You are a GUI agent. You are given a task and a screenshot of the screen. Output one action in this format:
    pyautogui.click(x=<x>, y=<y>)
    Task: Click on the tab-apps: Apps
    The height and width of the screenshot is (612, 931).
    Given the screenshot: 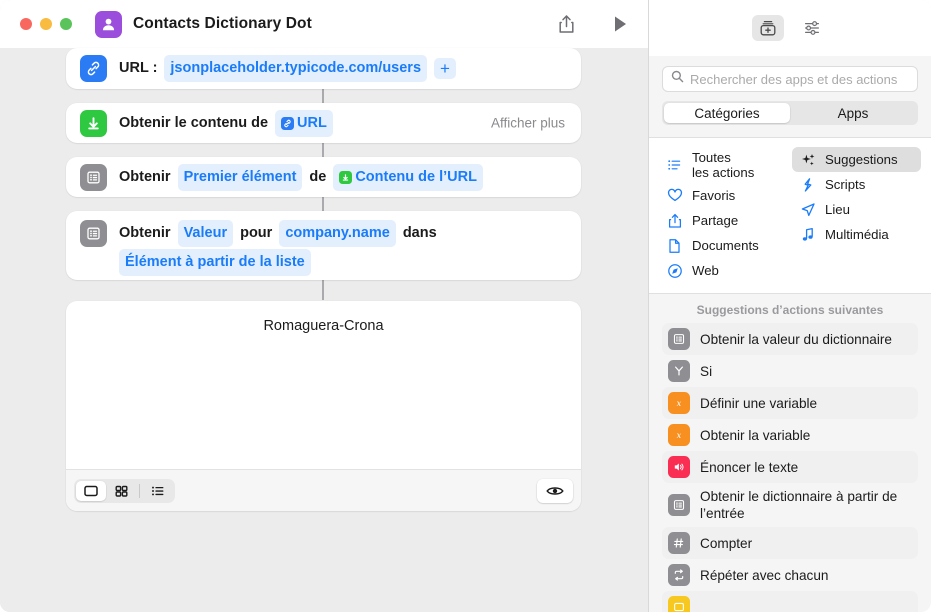 What is the action you would take?
    pyautogui.click(x=853, y=113)
    